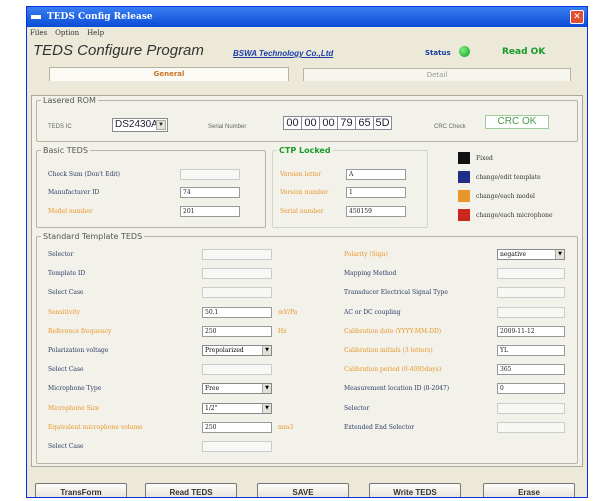 Image resolution: width=595 pixels, height=501 pixels. Describe the element at coordinates (237, 350) in the screenshot. I see `polarization-voltage-select: Prepolarized ▼` at that location.